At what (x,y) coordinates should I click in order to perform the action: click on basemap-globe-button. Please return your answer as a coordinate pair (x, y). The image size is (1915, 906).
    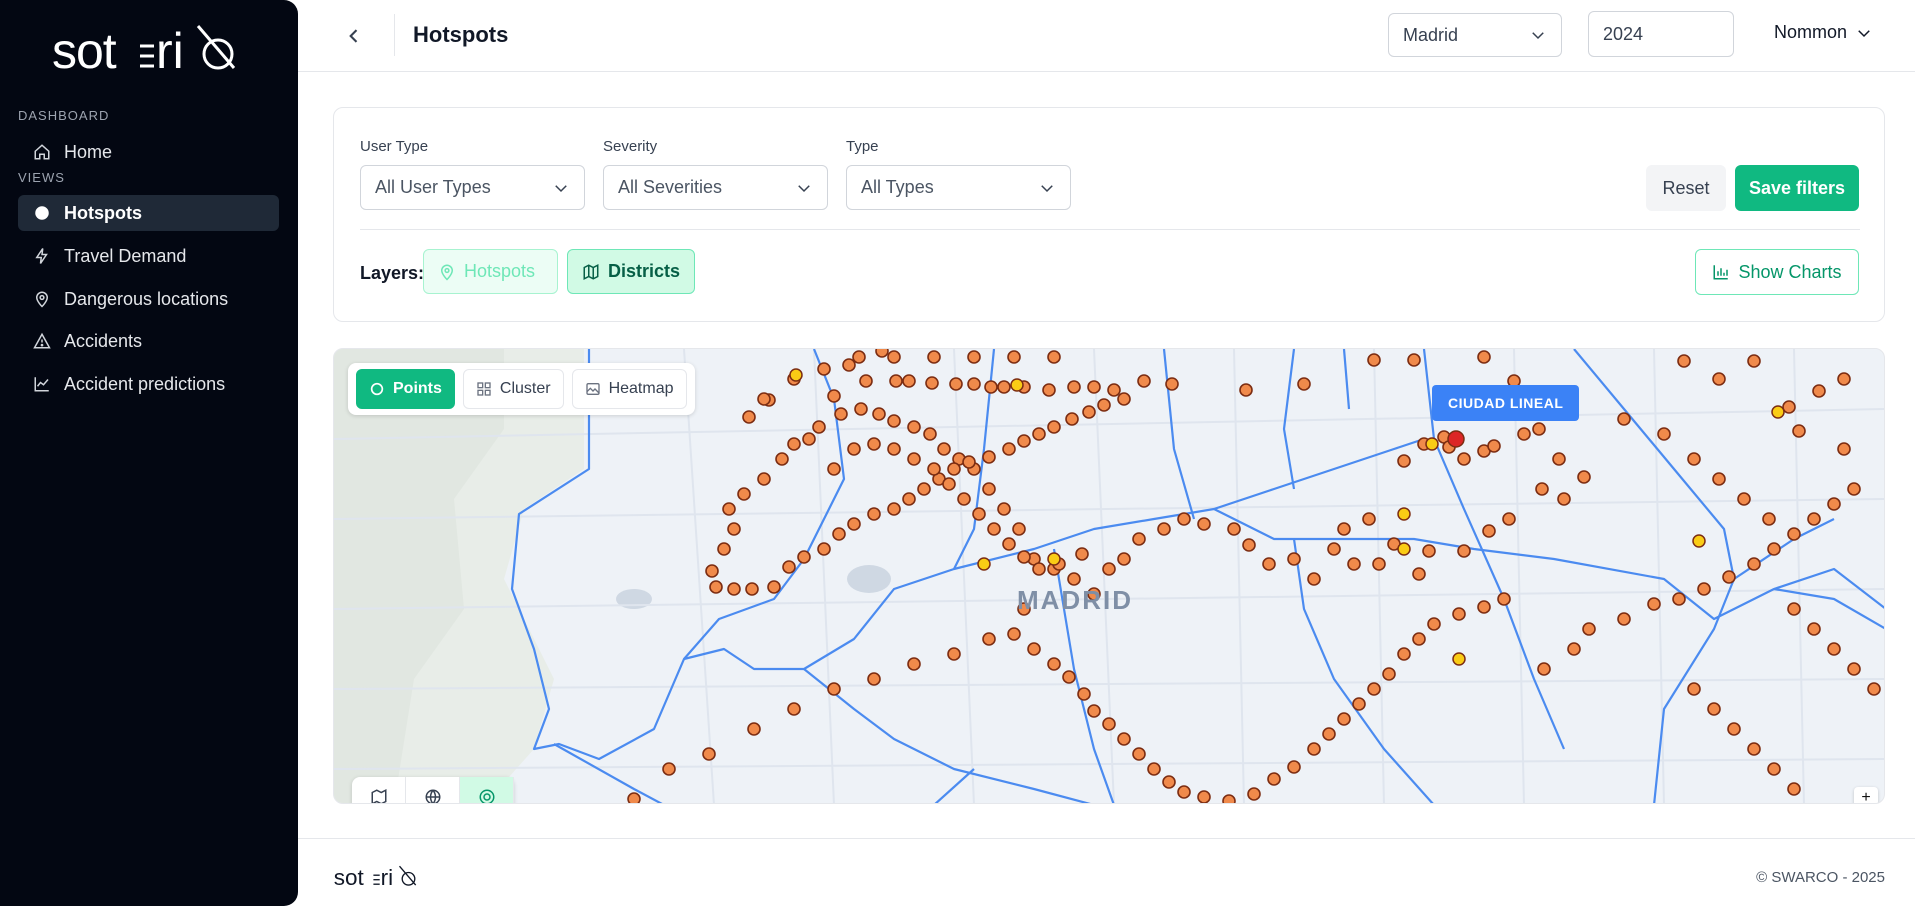
    Looking at the image, I should click on (433, 790).